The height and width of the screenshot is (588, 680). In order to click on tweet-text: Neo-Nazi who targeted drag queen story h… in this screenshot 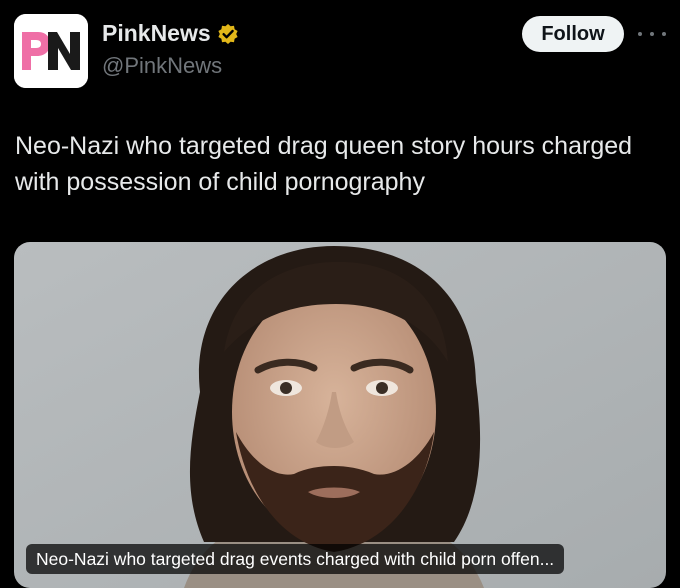, I will do `click(324, 164)`.